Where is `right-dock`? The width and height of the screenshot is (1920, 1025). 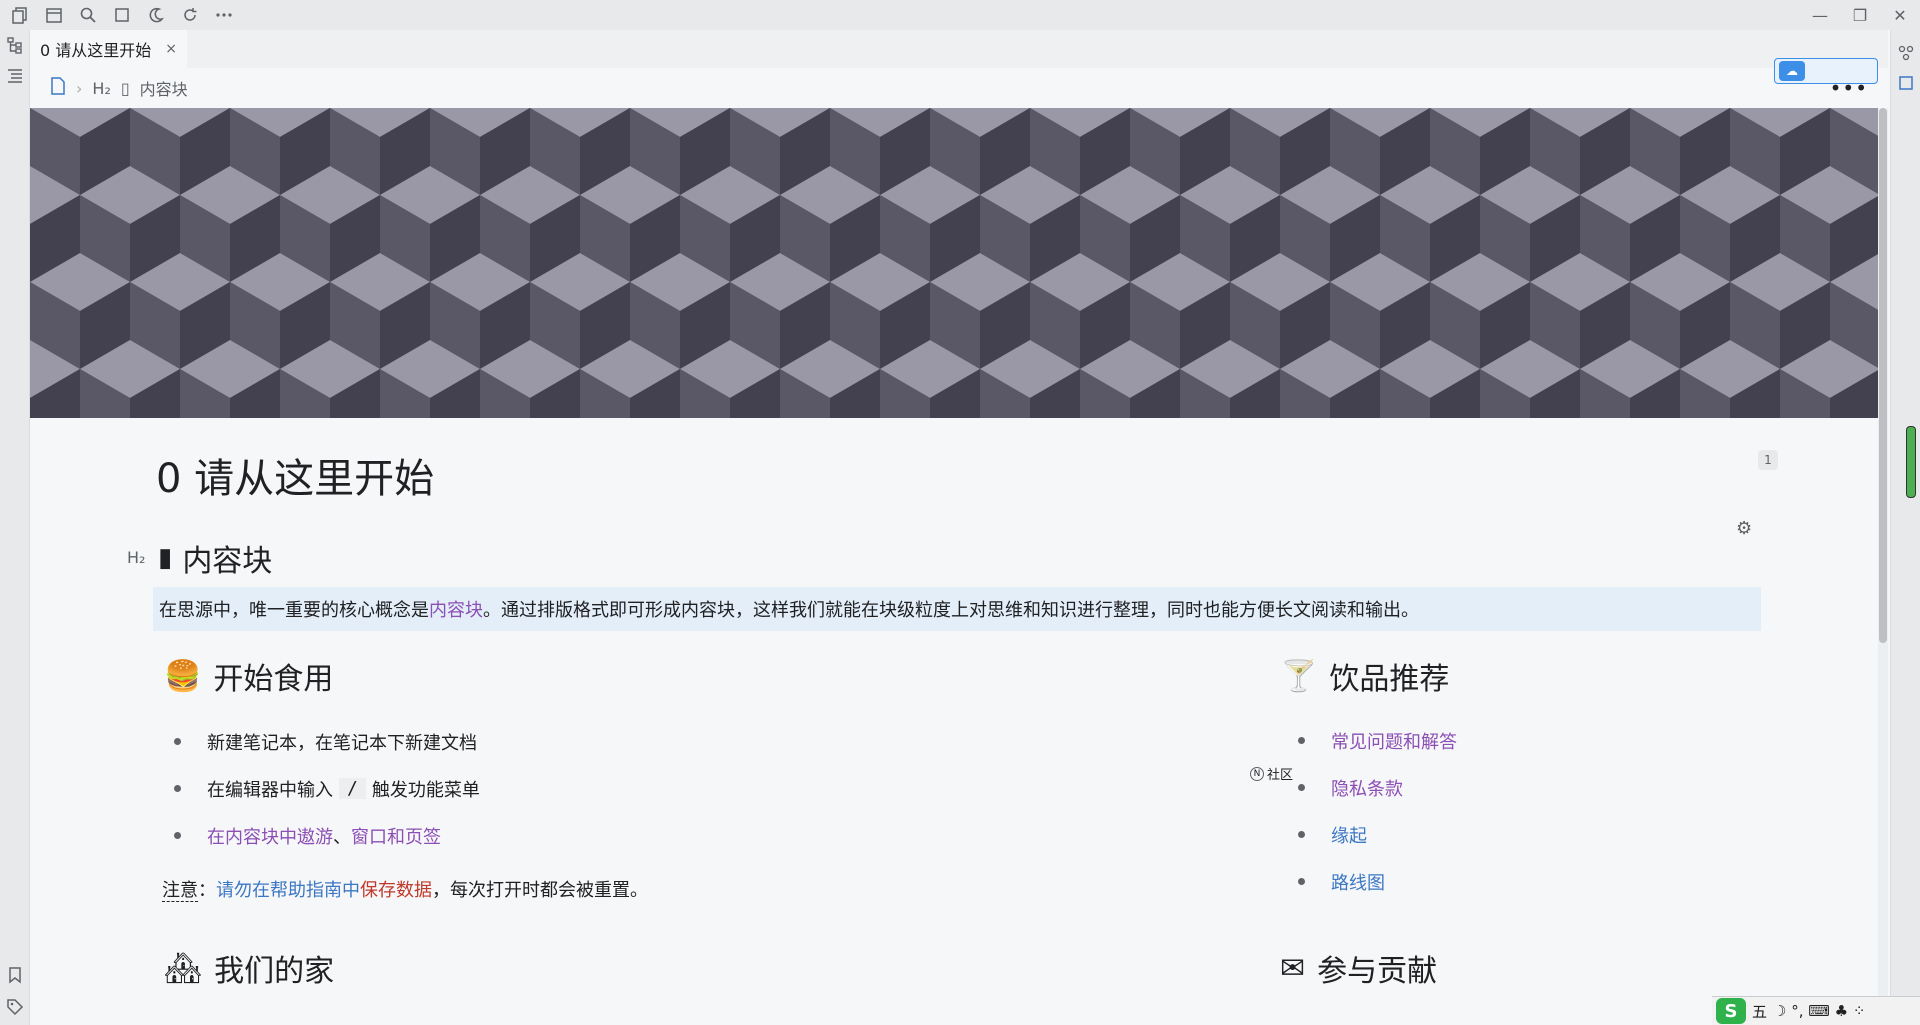
right-dock is located at coordinates (1905, 527).